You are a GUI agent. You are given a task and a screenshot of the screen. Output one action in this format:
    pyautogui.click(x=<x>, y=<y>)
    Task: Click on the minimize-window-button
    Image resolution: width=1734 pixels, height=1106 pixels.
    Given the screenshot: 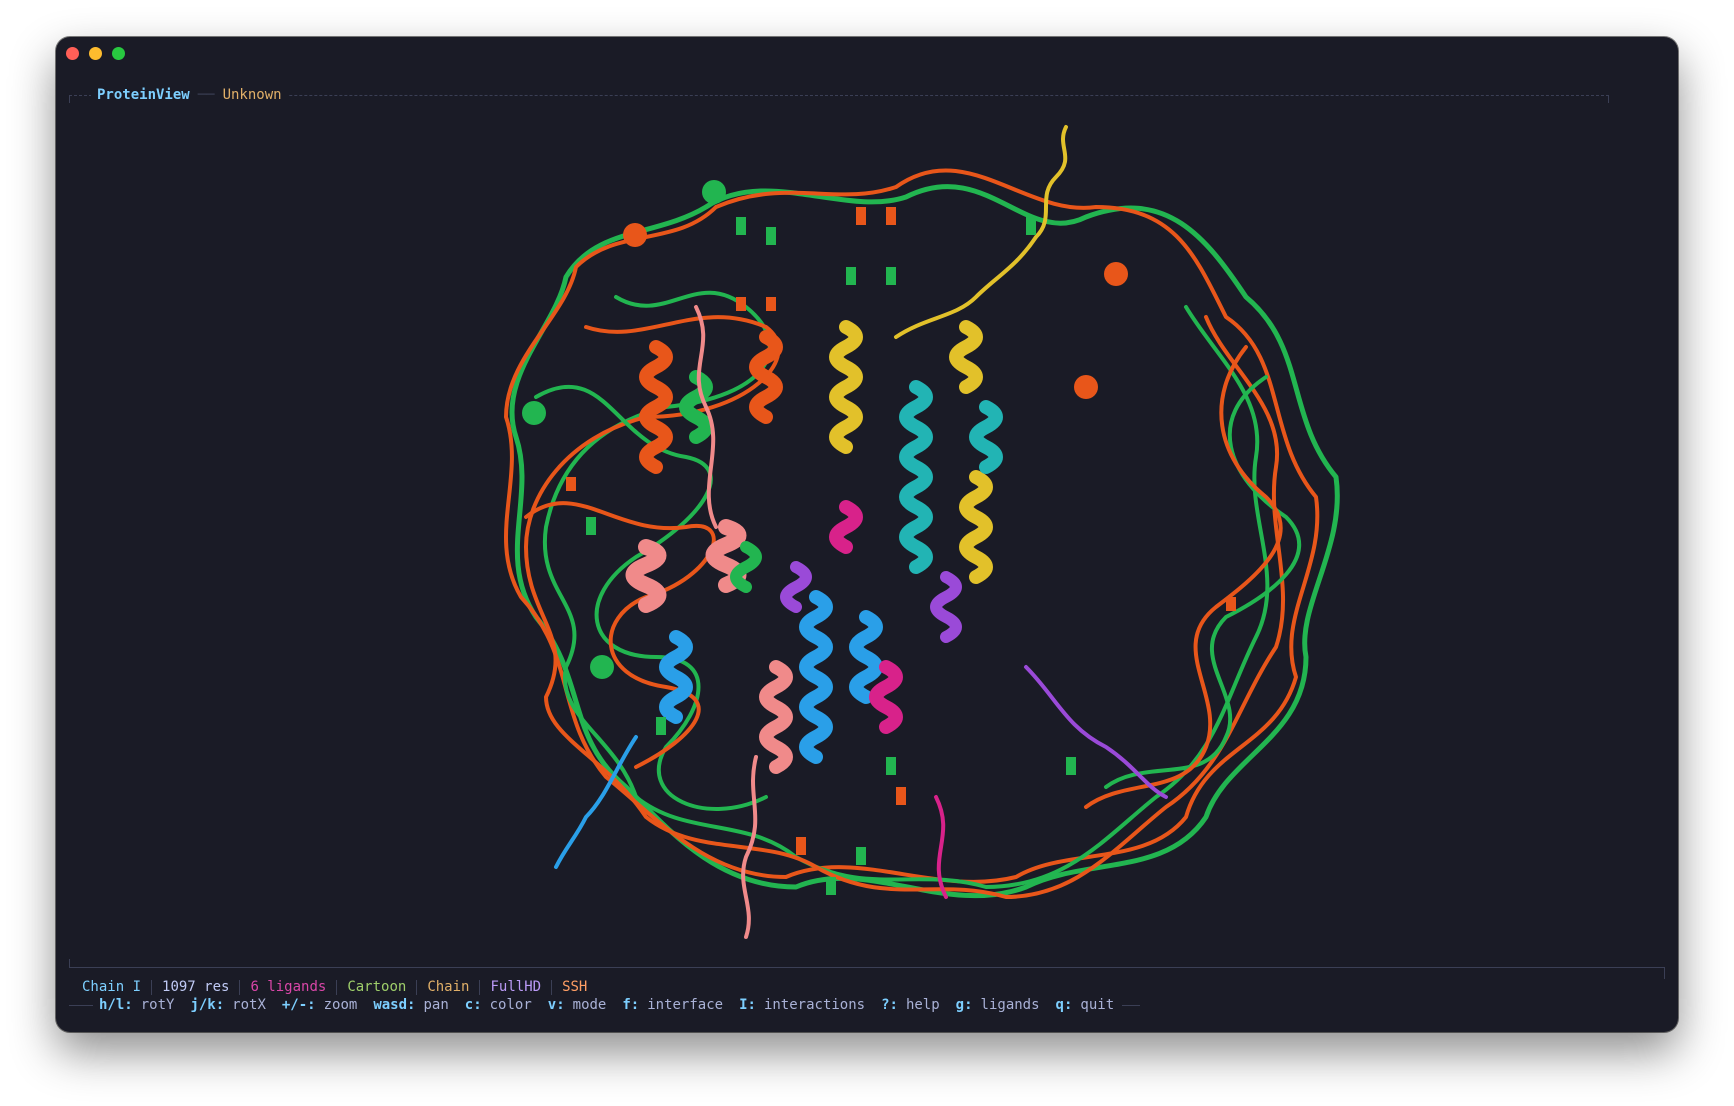 What is the action you would take?
    pyautogui.click(x=95, y=53)
    